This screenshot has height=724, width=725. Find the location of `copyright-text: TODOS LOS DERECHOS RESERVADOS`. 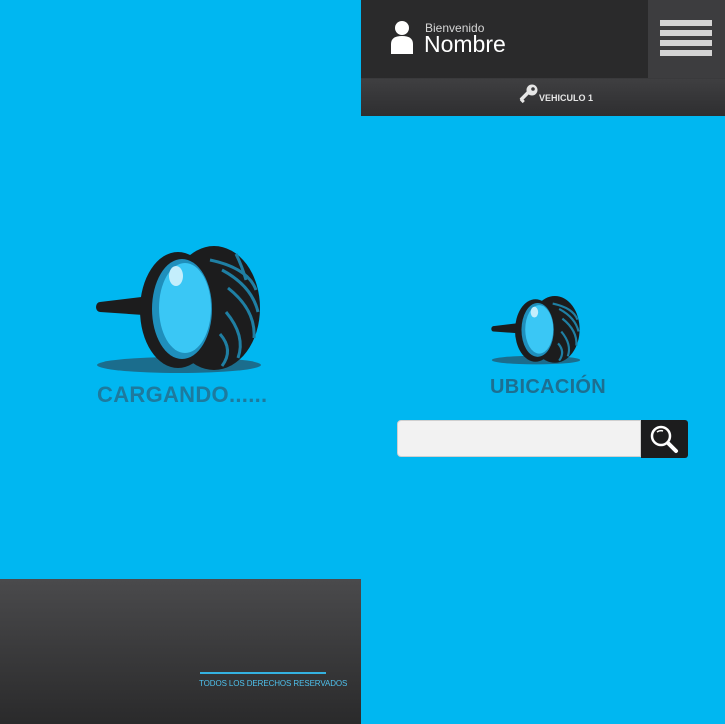

copyright-text: TODOS LOS DERECHOS RESERVADOS is located at coordinates (273, 683).